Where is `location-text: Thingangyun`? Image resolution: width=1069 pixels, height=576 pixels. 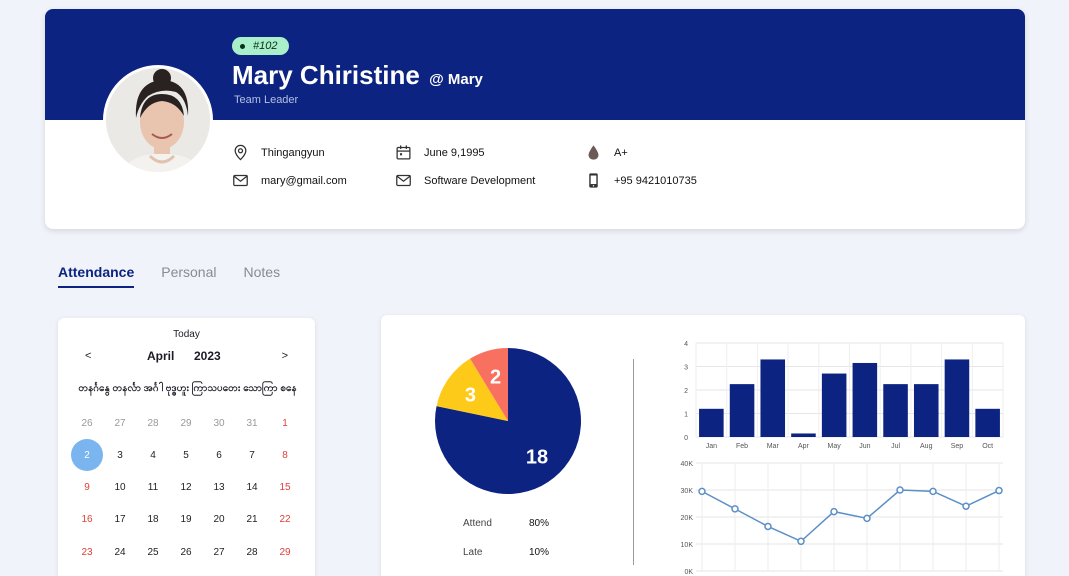
location-text: Thingangyun is located at coordinates (293, 152).